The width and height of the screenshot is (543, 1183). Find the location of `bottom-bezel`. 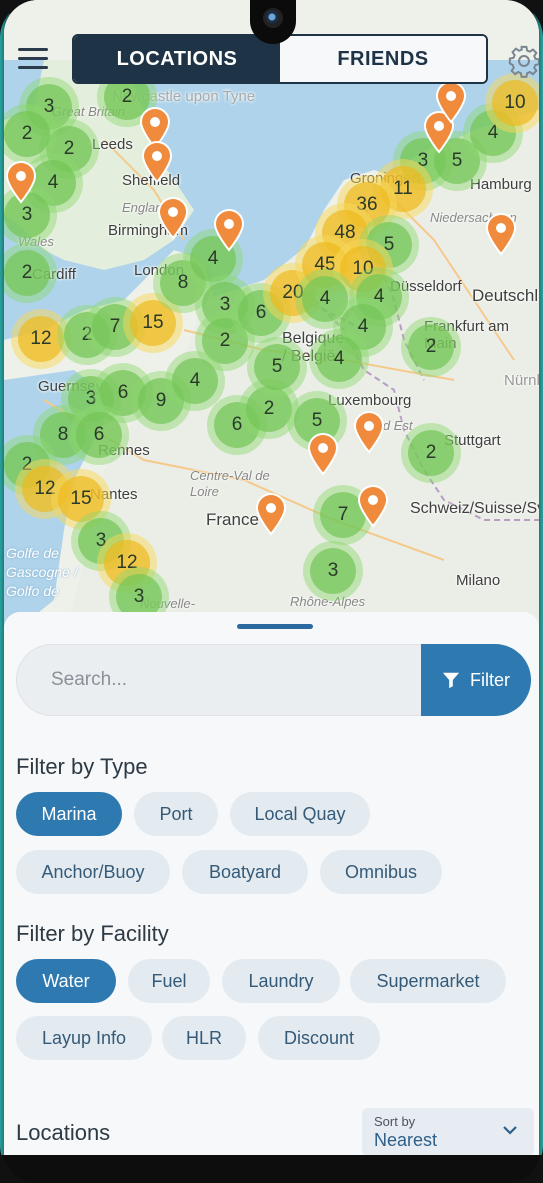

bottom-bezel is located at coordinates (271, 1169).